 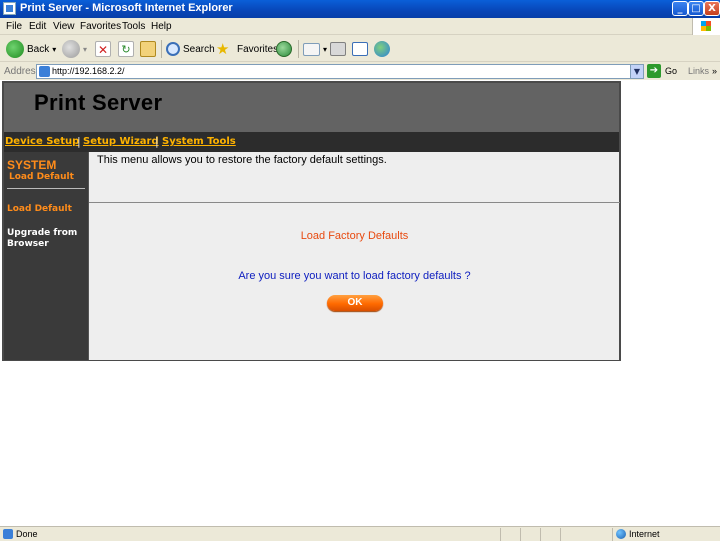 What do you see at coordinates (8, 534) in the screenshot?
I see `page-done-icon` at bounding box center [8, 534].